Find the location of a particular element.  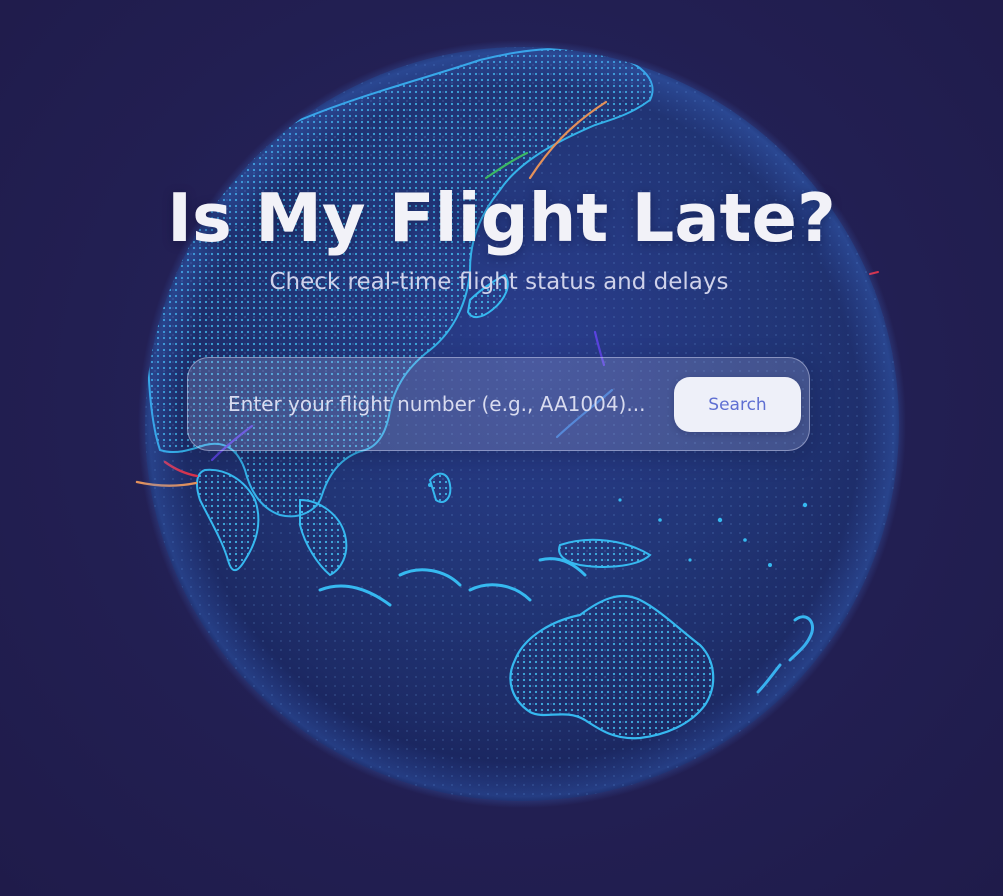

page-subtitle: Check real-time flight status and delays is located at coordinates (499, 282).